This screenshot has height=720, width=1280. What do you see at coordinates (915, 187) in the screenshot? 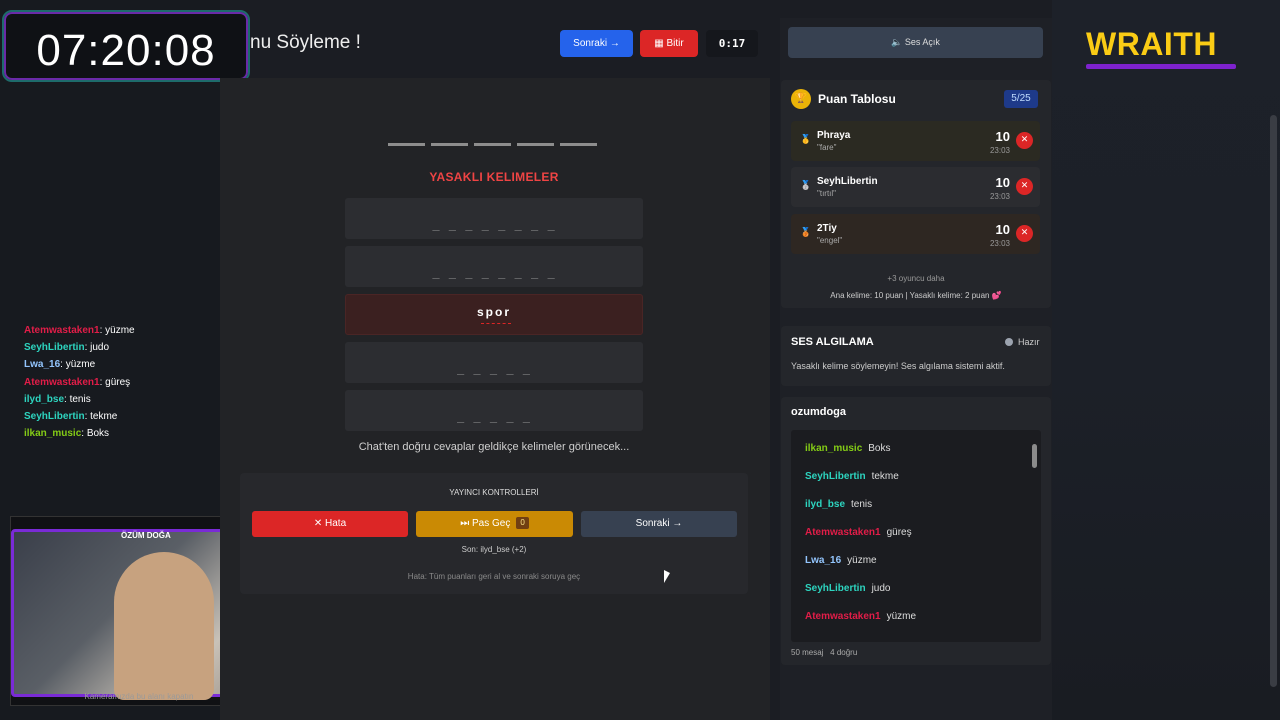
I see `scoreboard-row: 🥈 SeyhLibertin "tırtıl" 10 23:03 ✕` at bounding box center [915, 187].